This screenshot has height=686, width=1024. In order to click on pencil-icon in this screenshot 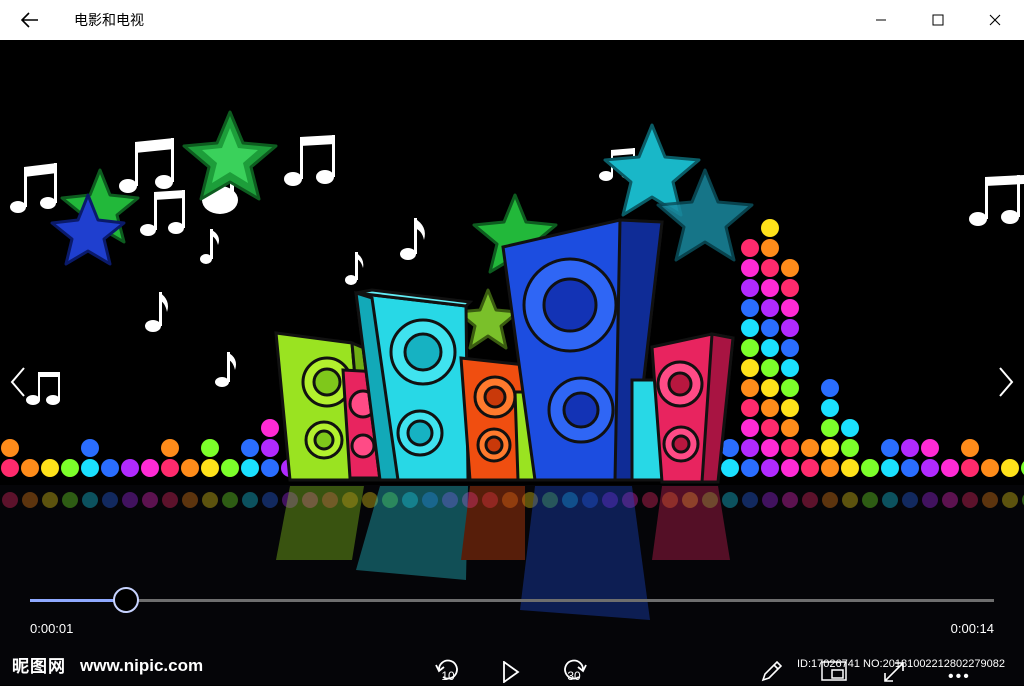, I will do `click(772, 671)`.